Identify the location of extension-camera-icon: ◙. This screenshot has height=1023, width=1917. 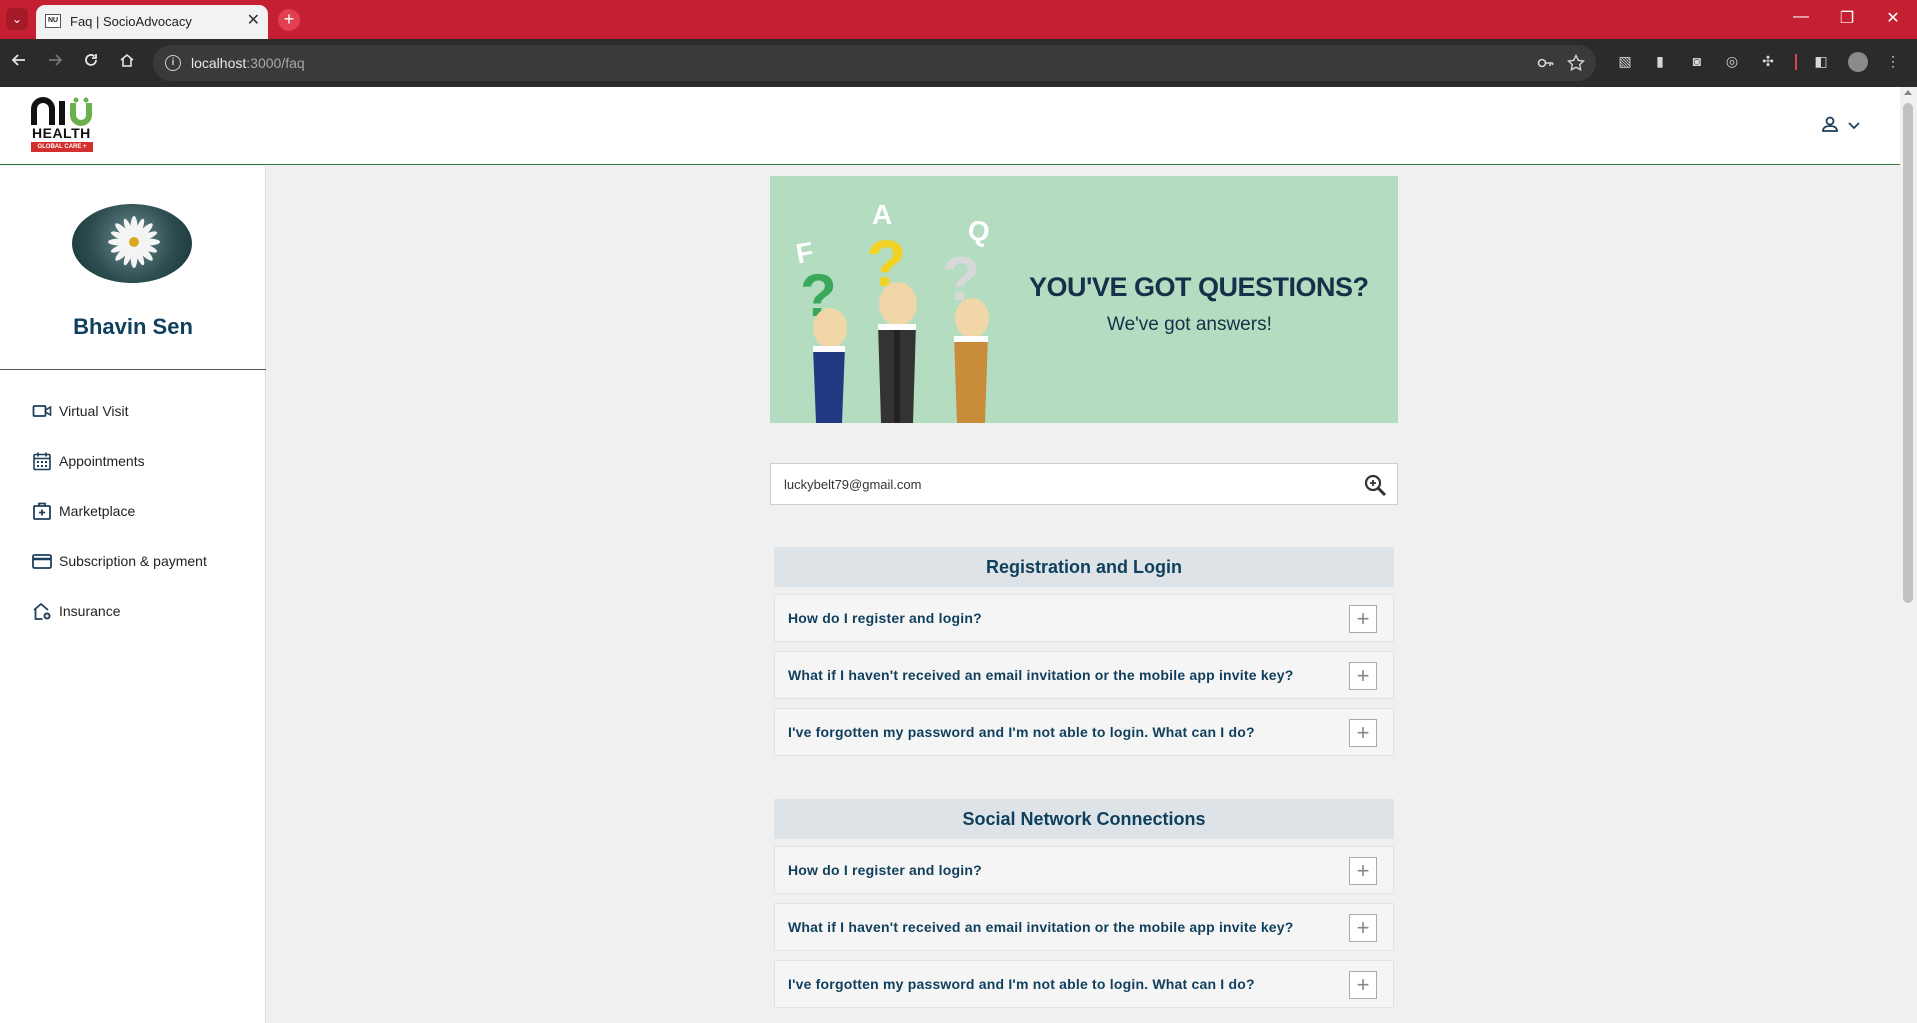
(1697, 61).